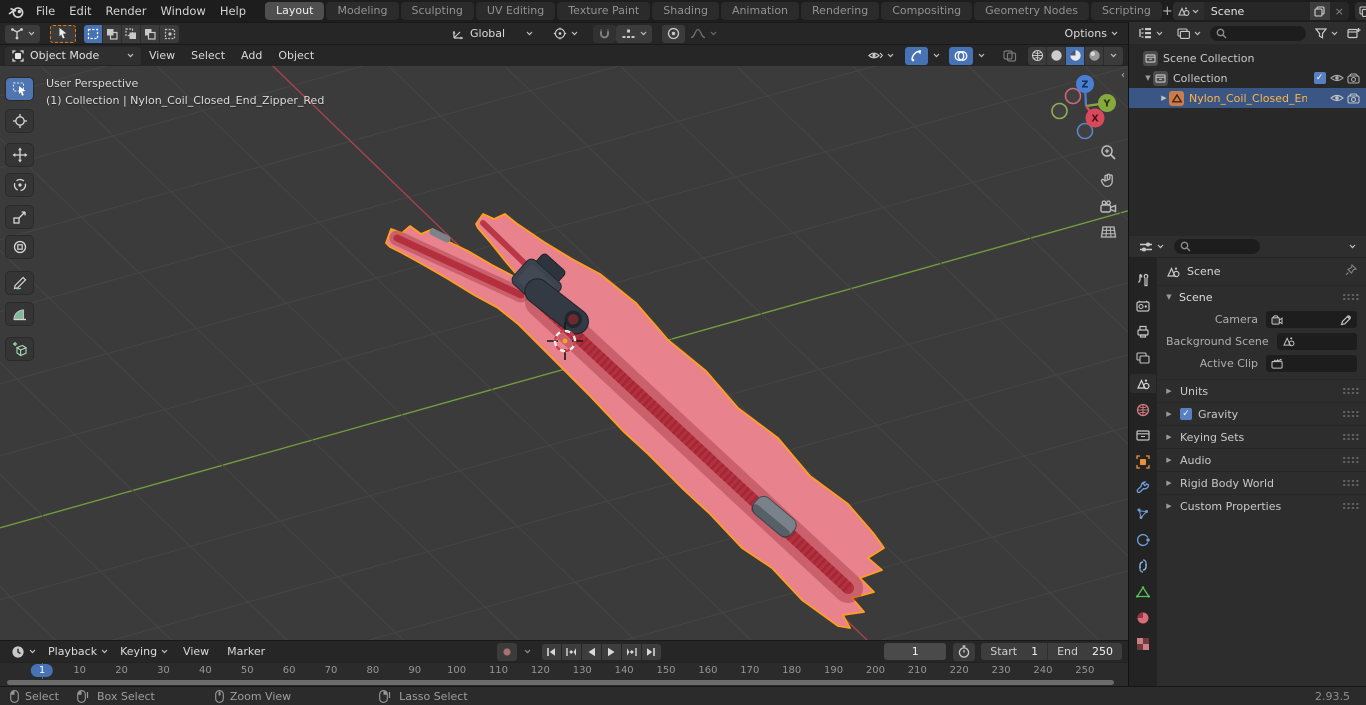  Describe the element at coordinates (1143, 539) in the screenshot. I see `tab-physics` at that location.